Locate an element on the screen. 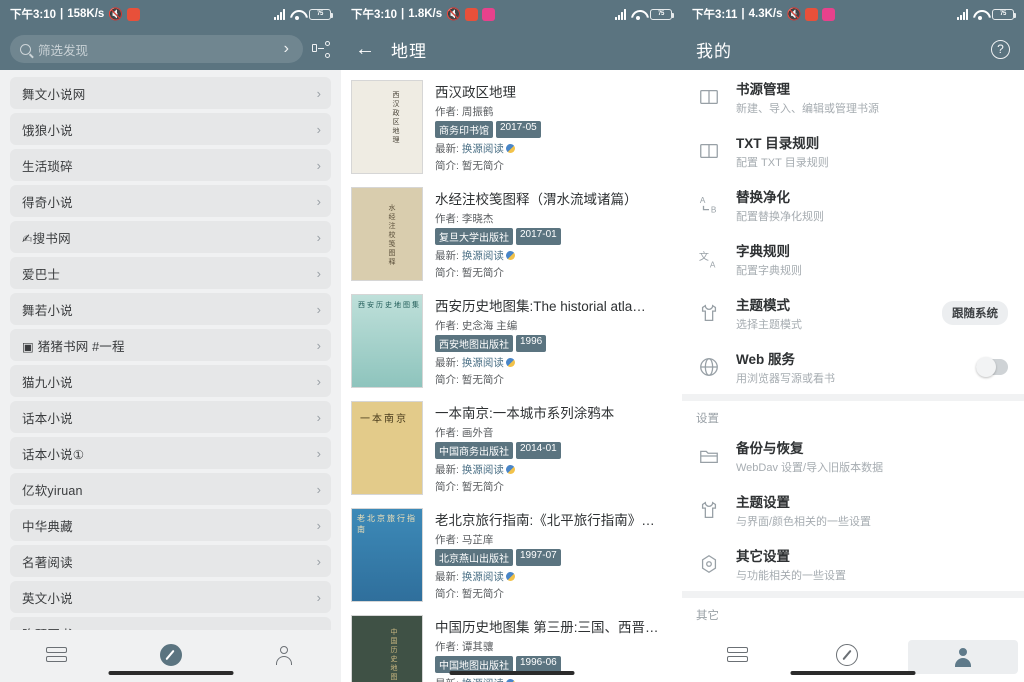 The width and height of the screenshot is (1024, 682). publisher-tag: 中国商务出版社 is located at coordinates (474, 450).